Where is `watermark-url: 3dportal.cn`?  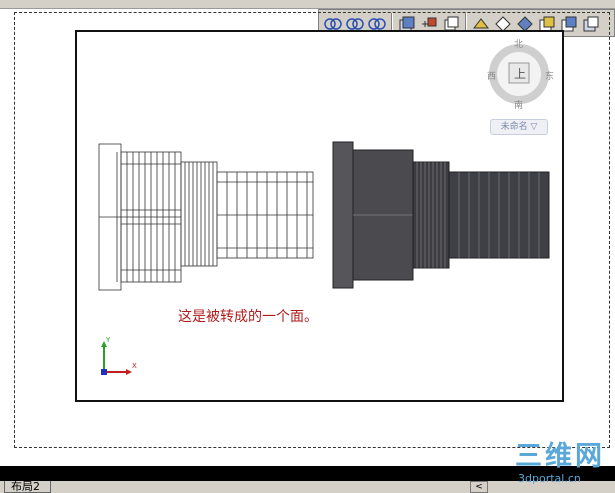 watermark-url: 3dportal.cn is located at coordinates (549, 478).